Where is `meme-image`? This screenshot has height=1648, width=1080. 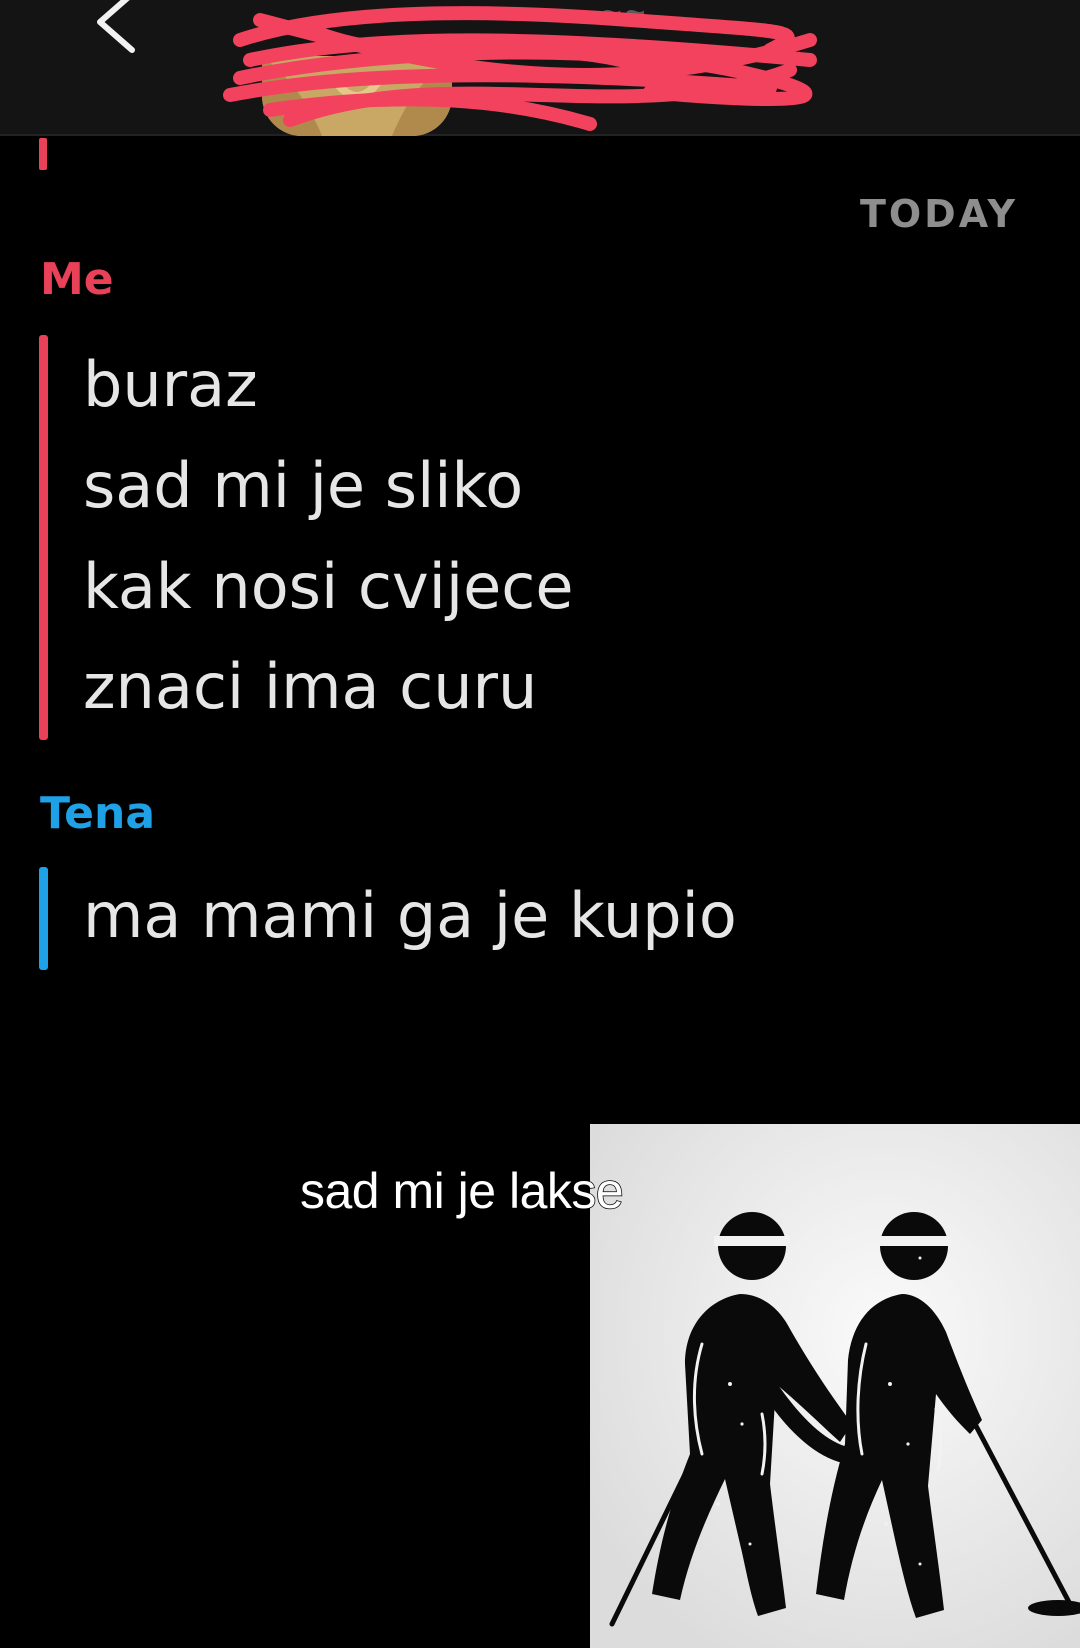 meme-image is located at coordinates (835, 1386).